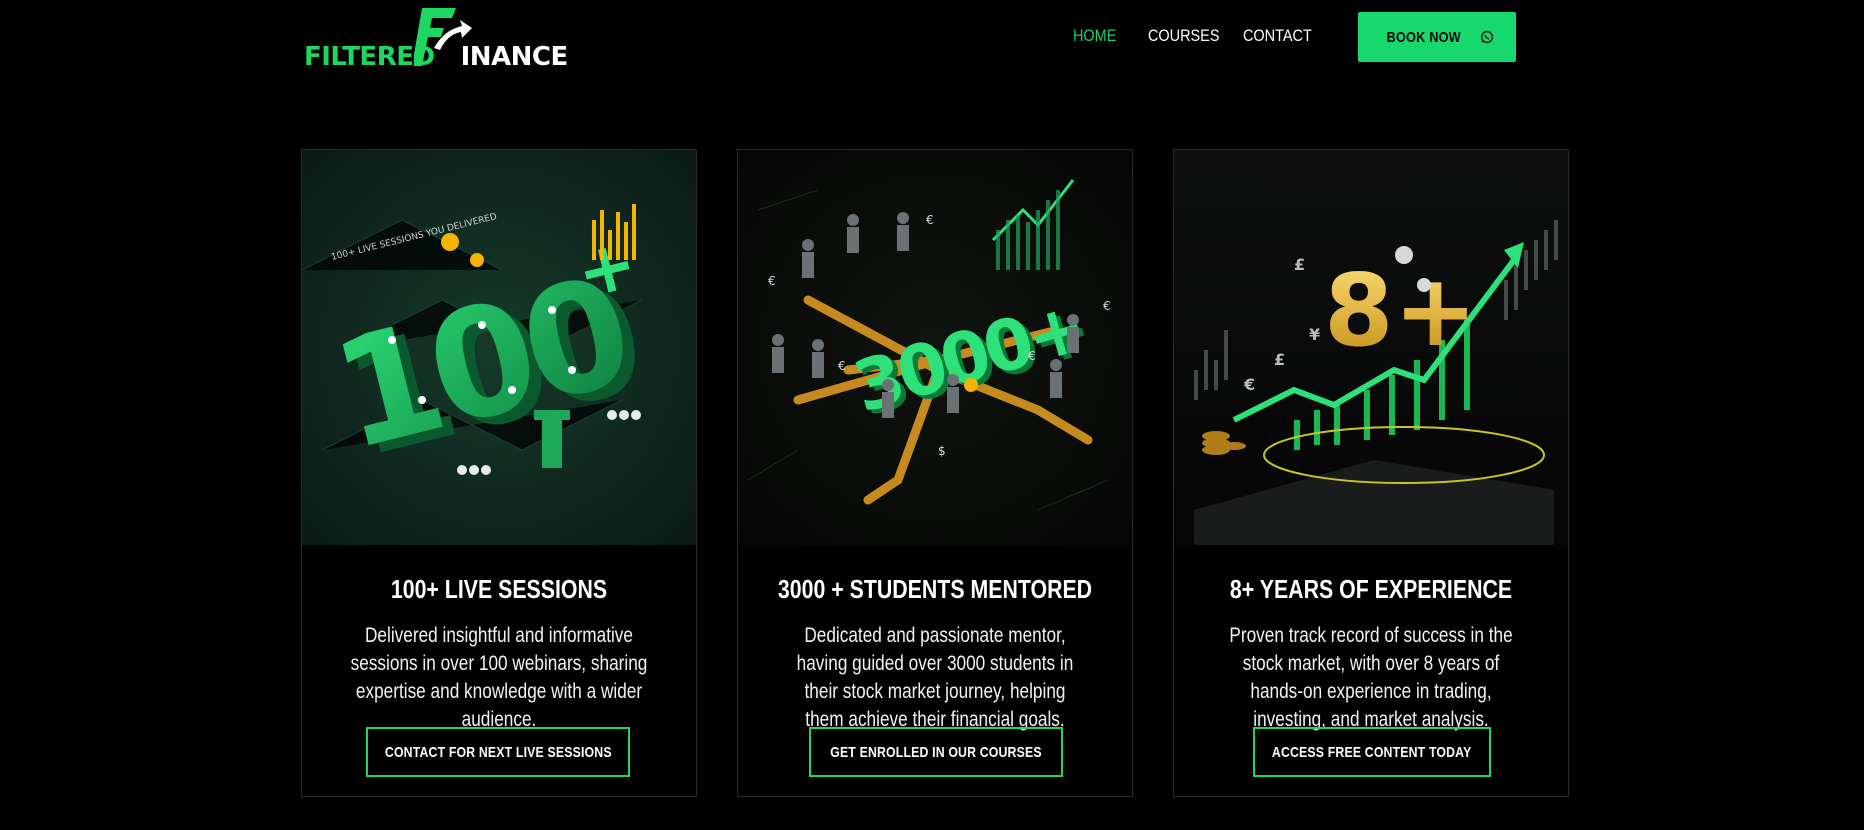 This screenshot has width=1864, height=830. What do you see at coordinates (514, 57) in the screenshot?
I see `logo-word-finance: INANCE` at bounding box center [514, 57].